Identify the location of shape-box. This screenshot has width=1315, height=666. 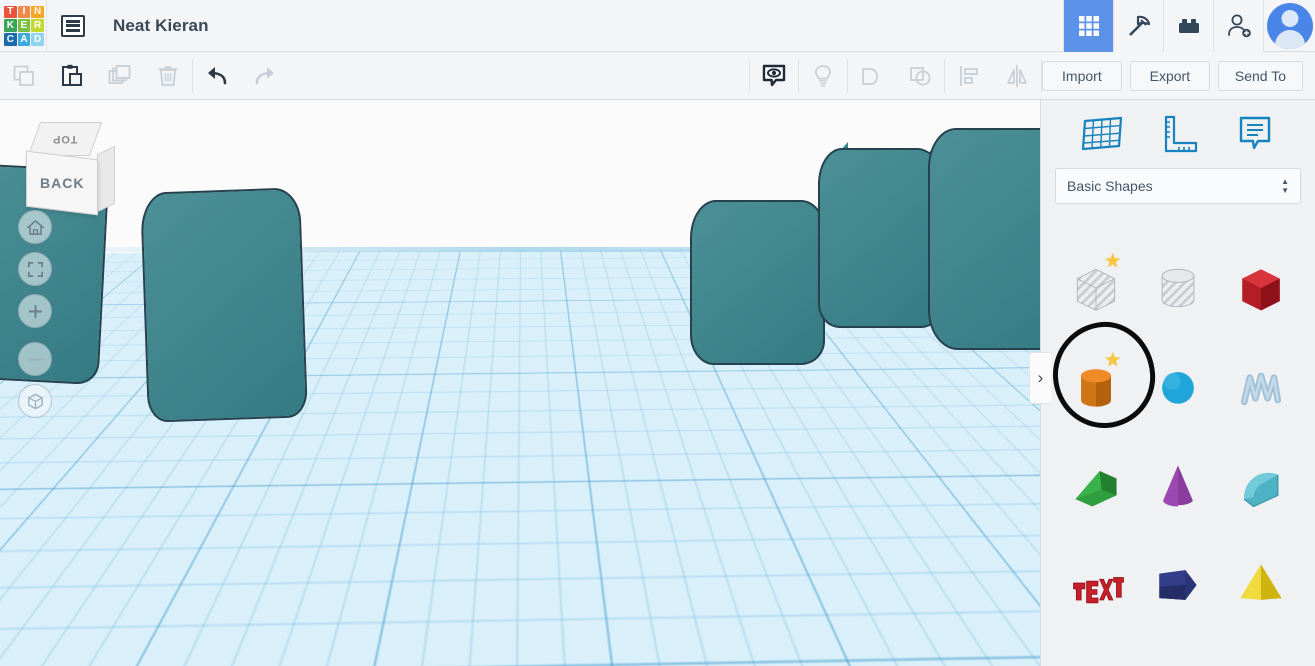
(1261, 287).